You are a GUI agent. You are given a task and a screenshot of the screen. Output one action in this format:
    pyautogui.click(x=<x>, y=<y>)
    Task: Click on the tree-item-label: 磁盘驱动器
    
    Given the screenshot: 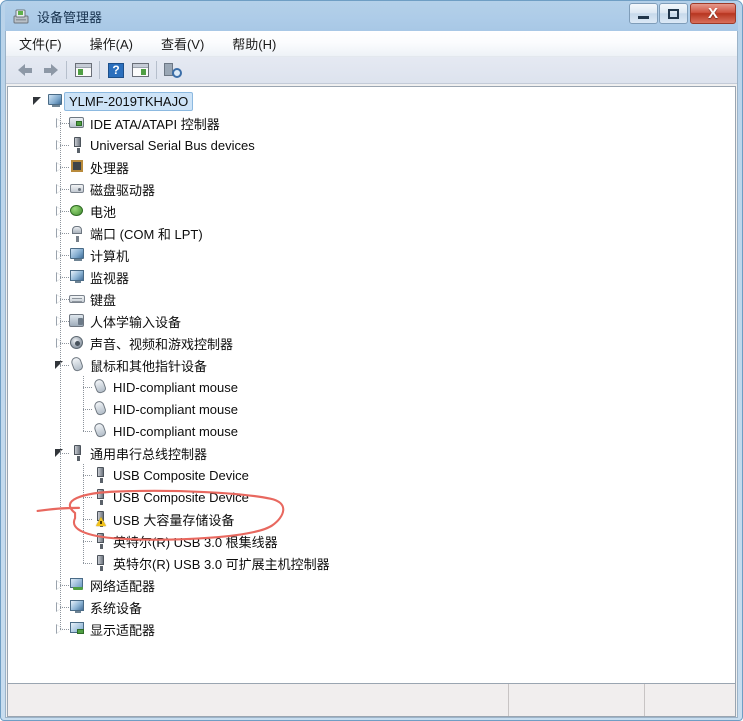 What is the action you would take?
    pyautogui.click(x=123, y=190)
    